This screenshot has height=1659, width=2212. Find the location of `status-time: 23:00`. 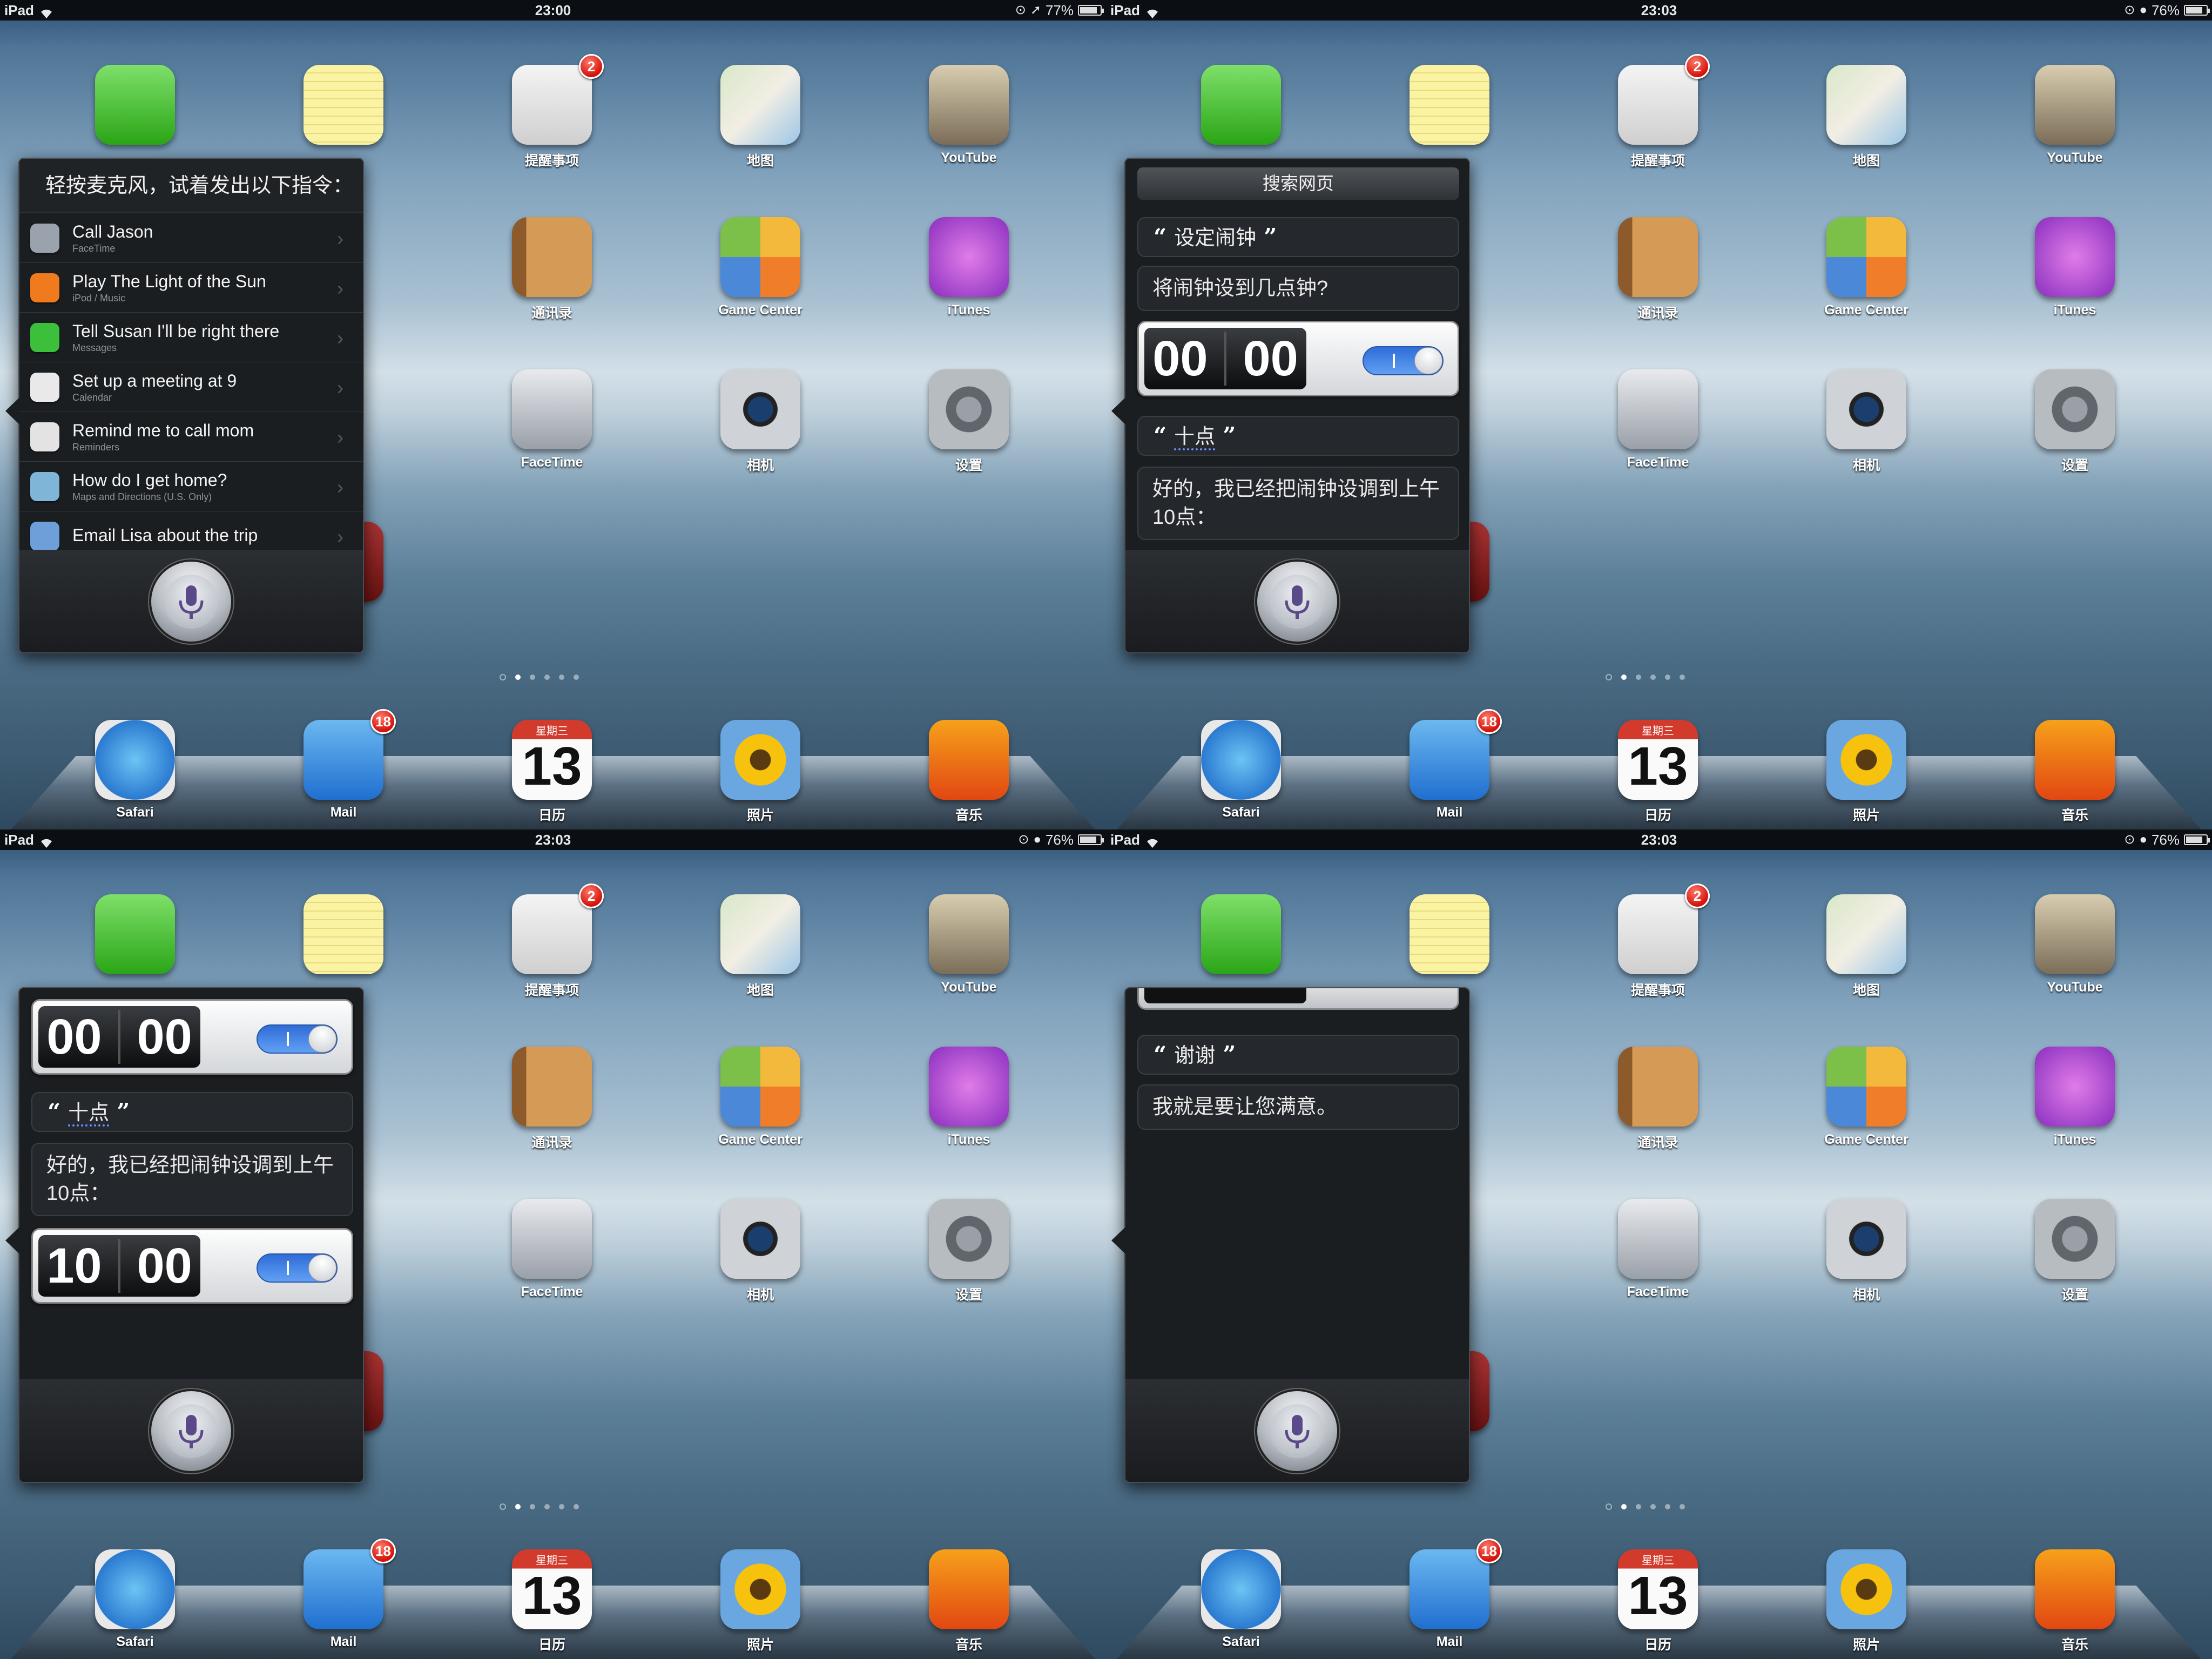

status-time: 23:00 is located at coordinates (553, 10).